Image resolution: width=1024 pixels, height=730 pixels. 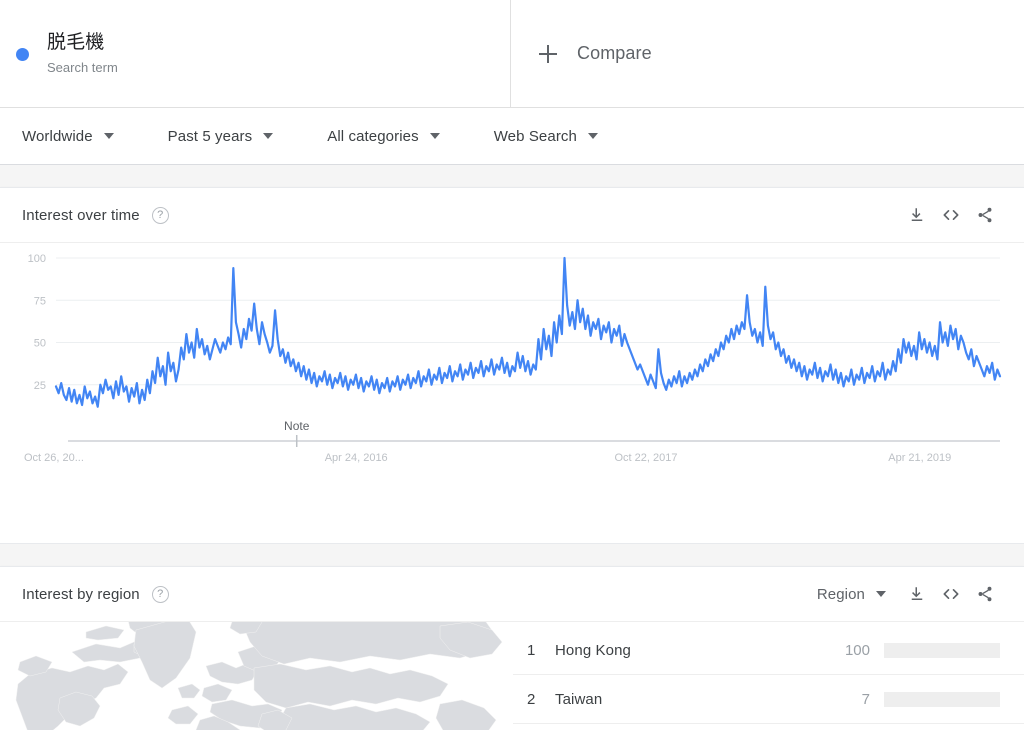 I want to click on interest-over-time-header: Interest over time ?, so click(x=512, y=215).